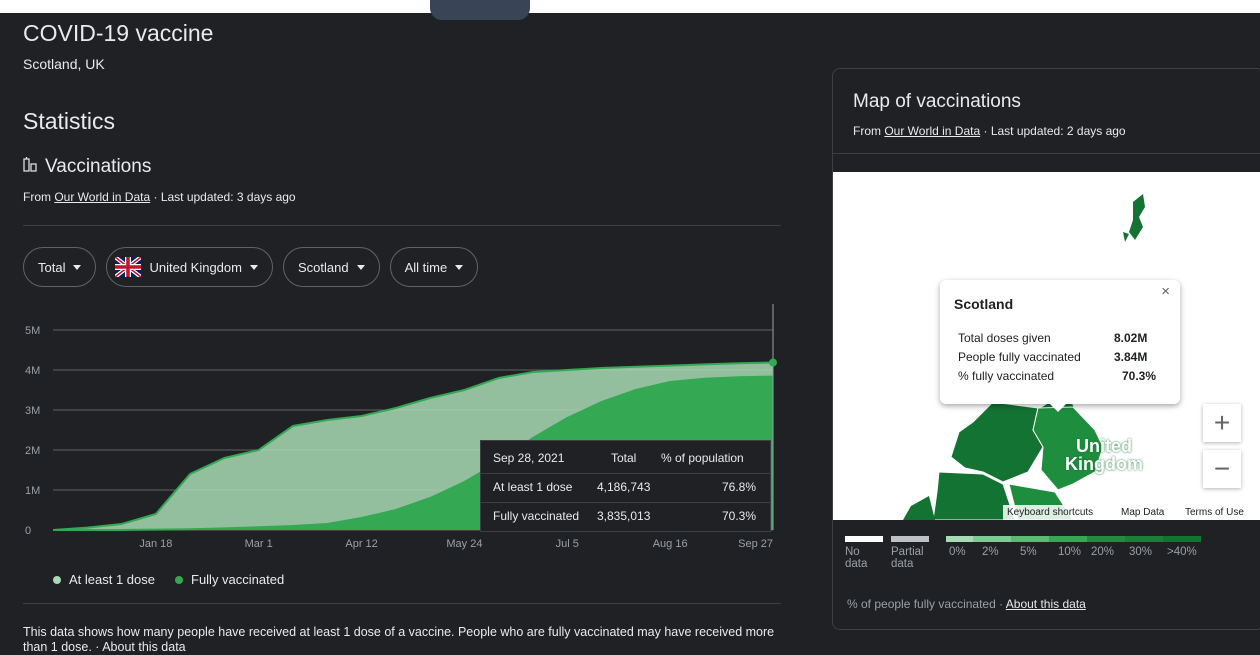  Describe the element at coordinates (1222, 469) in the screenshot. I see `zoom-out-button: −` at that location.